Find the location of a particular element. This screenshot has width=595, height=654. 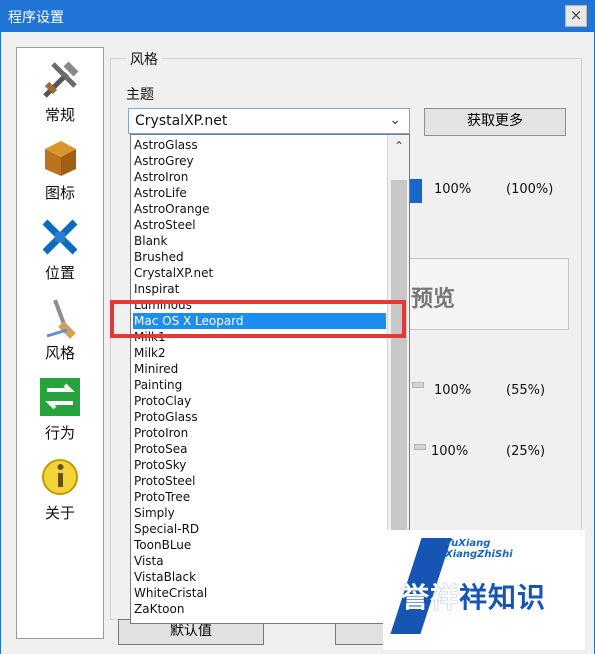

theme-option: ToonBLue is located at coordinates (259, 545).